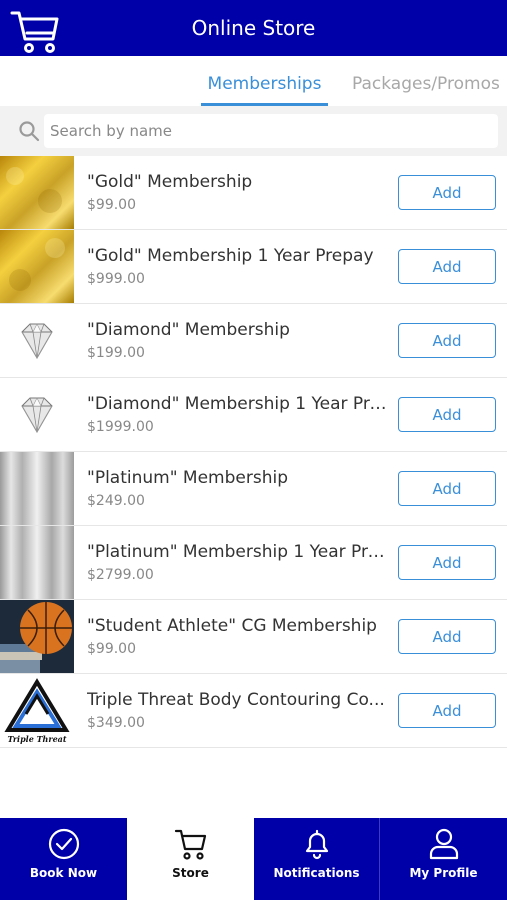 This screenshot has height=900, width=507. What do you see at coordinates (116, 279) in the screenshot?
I see `item-price: $999.00` at bounding box center [116, 279].